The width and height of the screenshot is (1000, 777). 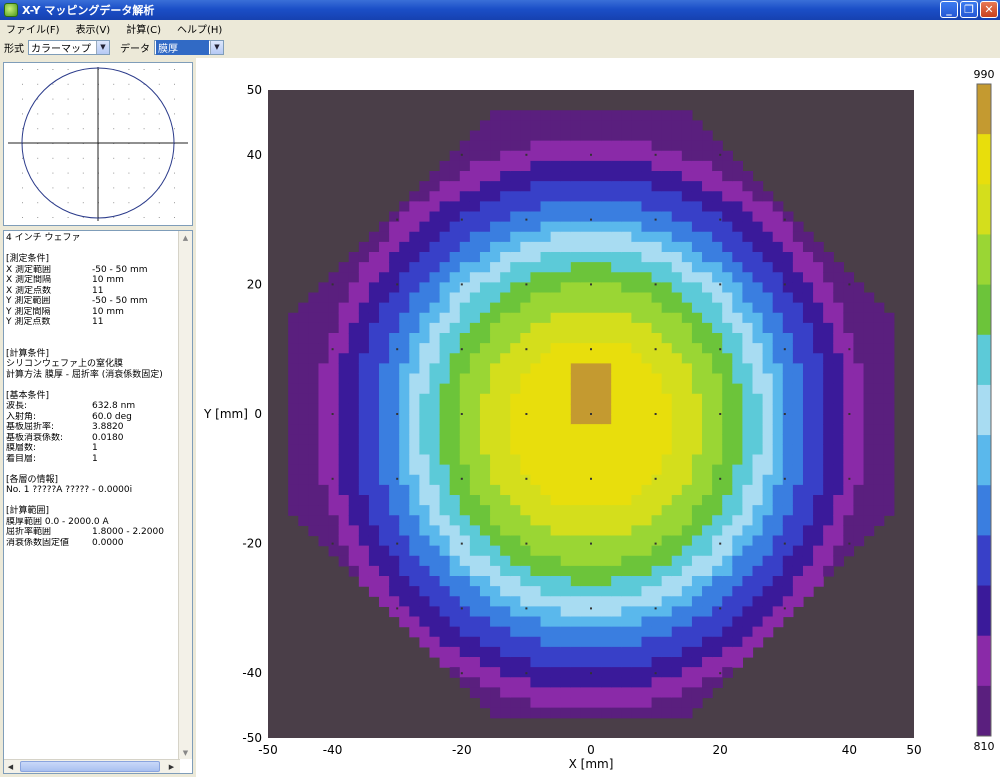 I want to click on info-vertical-scrollbar: ▲ ▼, so click(x=185, y=495).